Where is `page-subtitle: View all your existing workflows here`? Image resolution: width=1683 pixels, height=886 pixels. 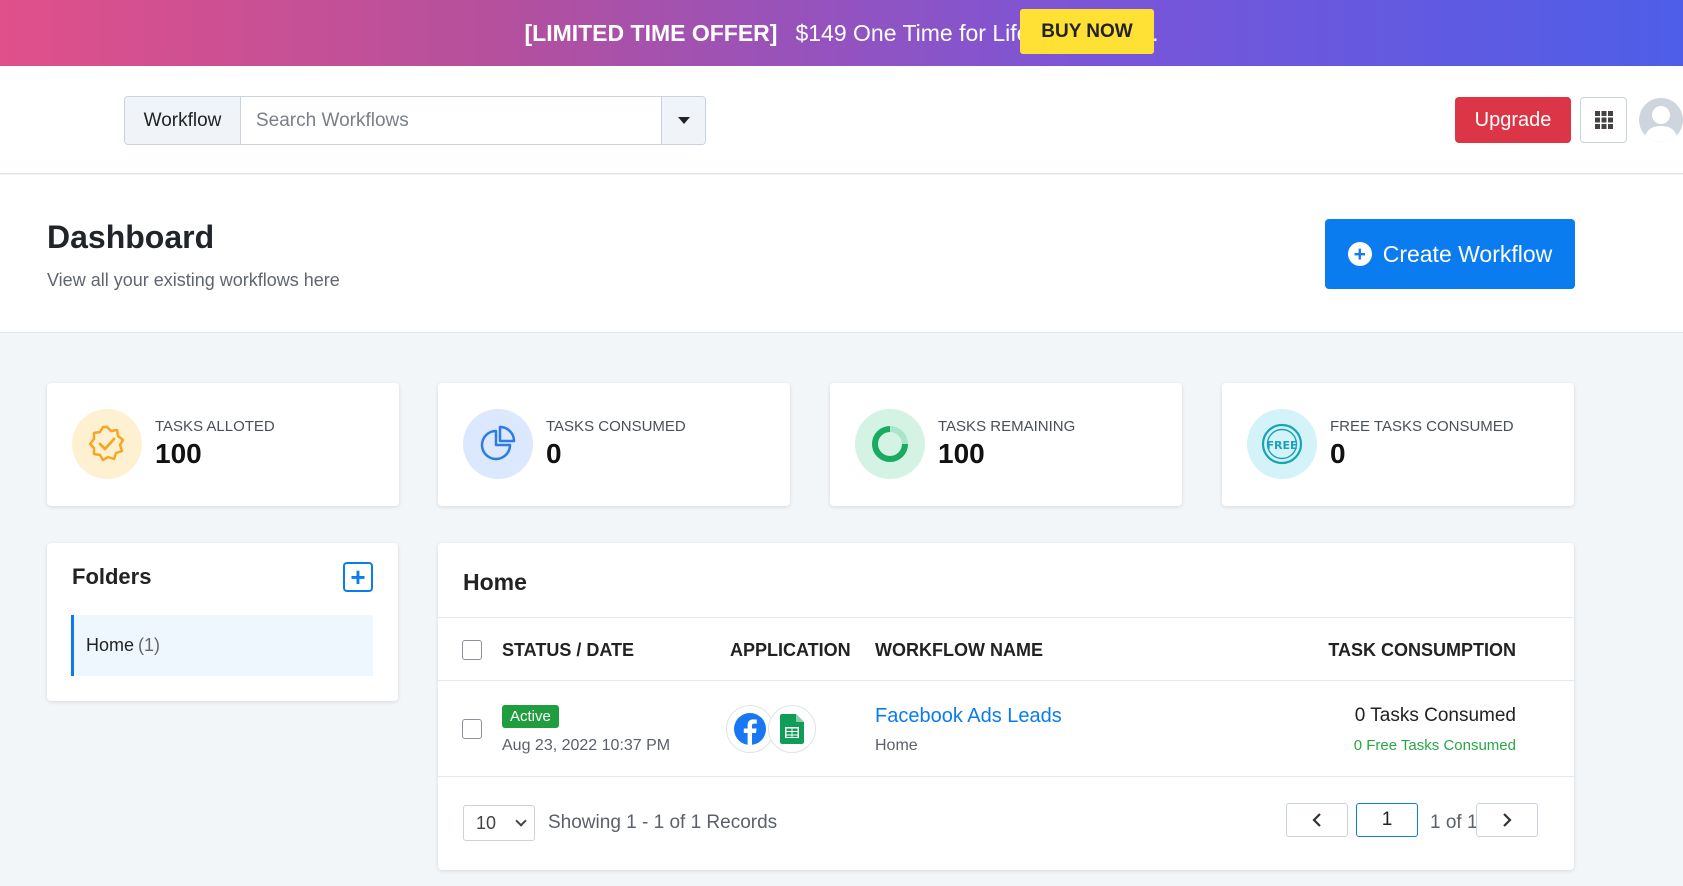
page-subtitle: View all your existing workflows here is located at coordinates (193, 280).